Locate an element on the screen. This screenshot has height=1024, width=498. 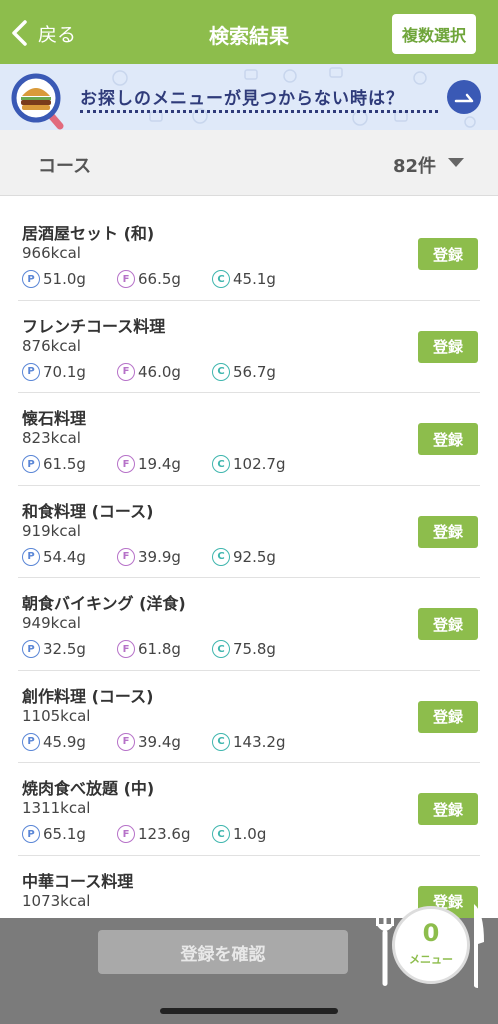
macros-row: P 51.0g F 66.5g C 45.1g is located at coordinates (164, 279).